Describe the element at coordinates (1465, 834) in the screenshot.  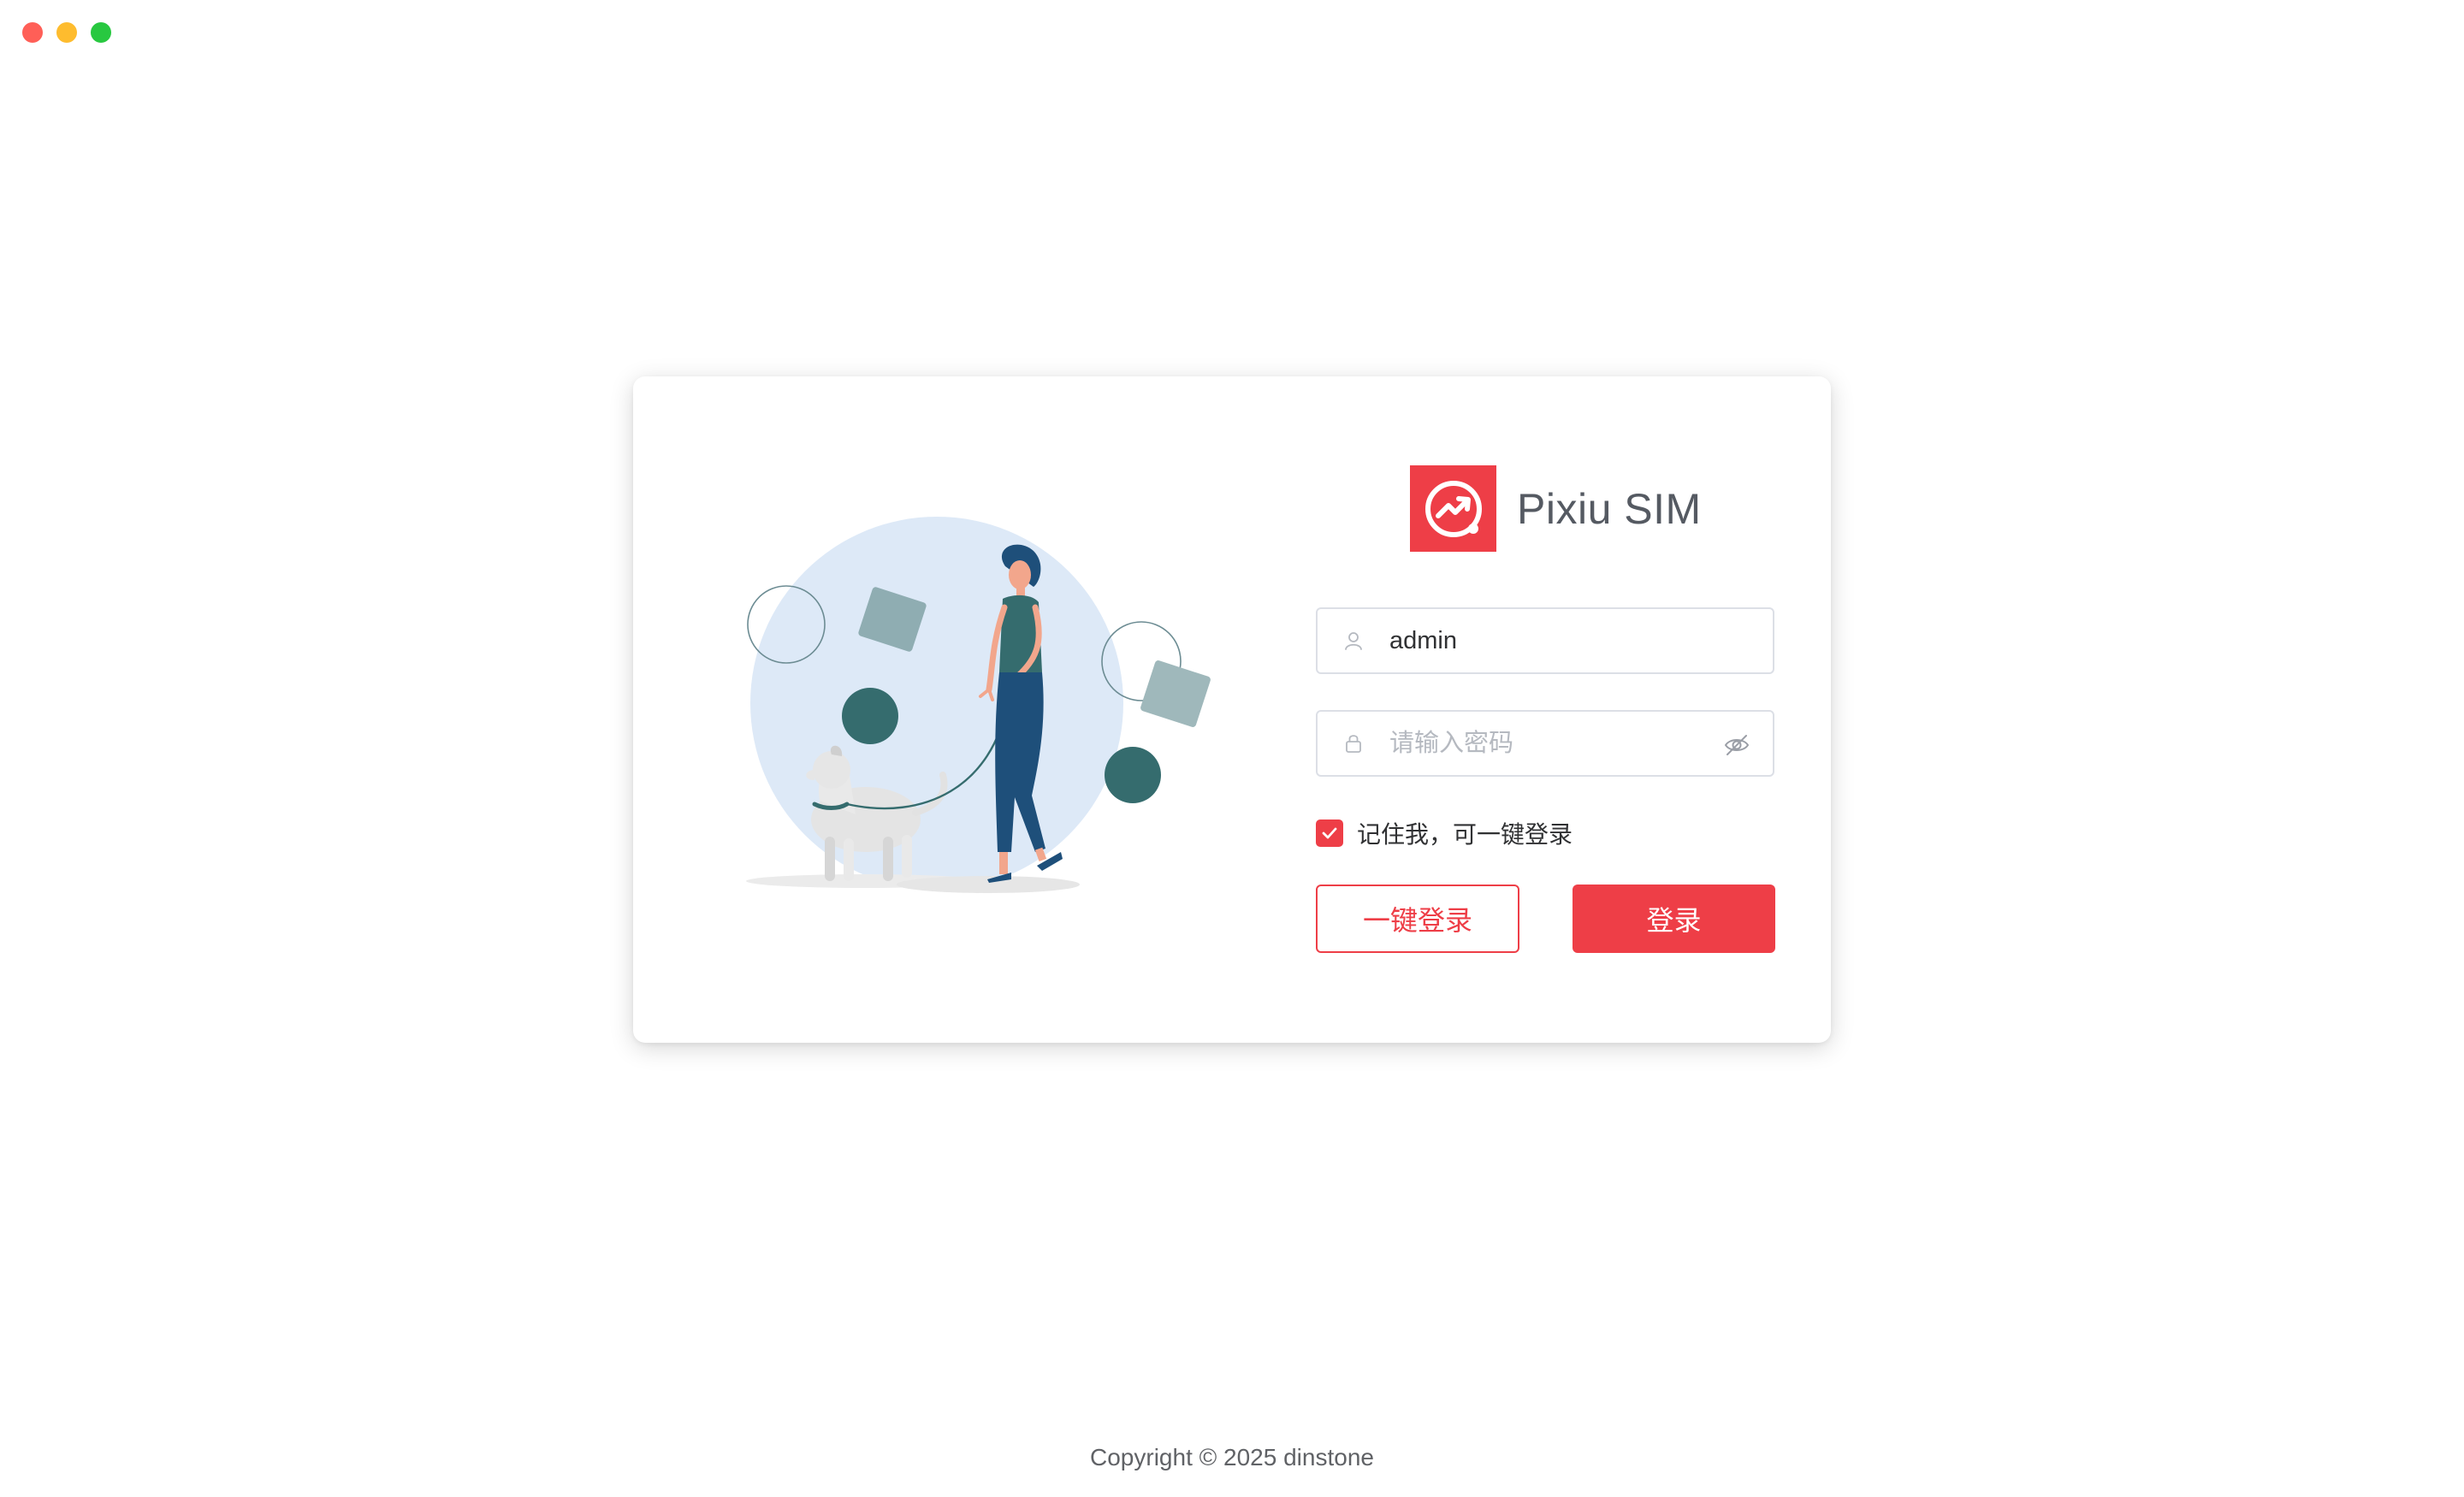
I see `remember-label: 记住我，可一键登录` at that location.